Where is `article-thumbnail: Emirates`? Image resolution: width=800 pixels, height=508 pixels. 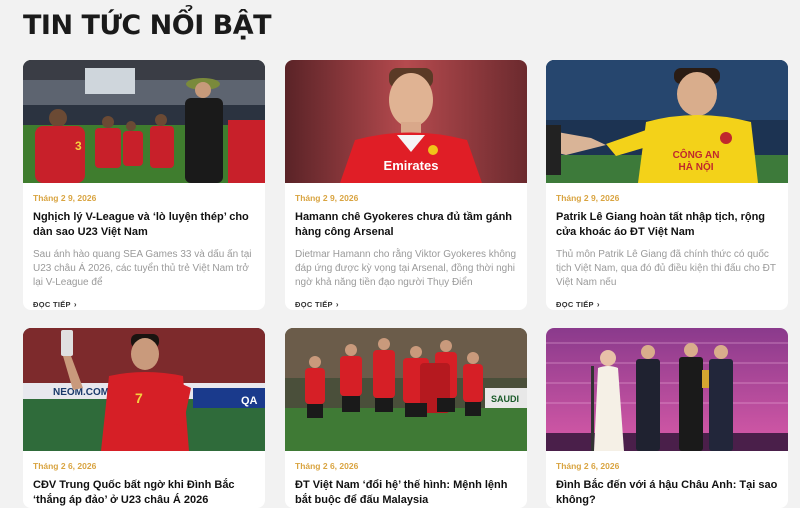
article-thumbnail: Emirates is located at coordinates (406, 121).